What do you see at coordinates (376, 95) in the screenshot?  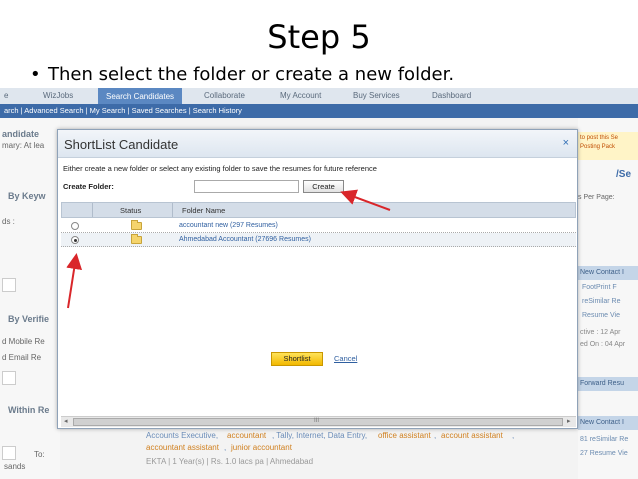 I see `nav-item-buy-services: Buy Services` at bounding box center [376, 95].